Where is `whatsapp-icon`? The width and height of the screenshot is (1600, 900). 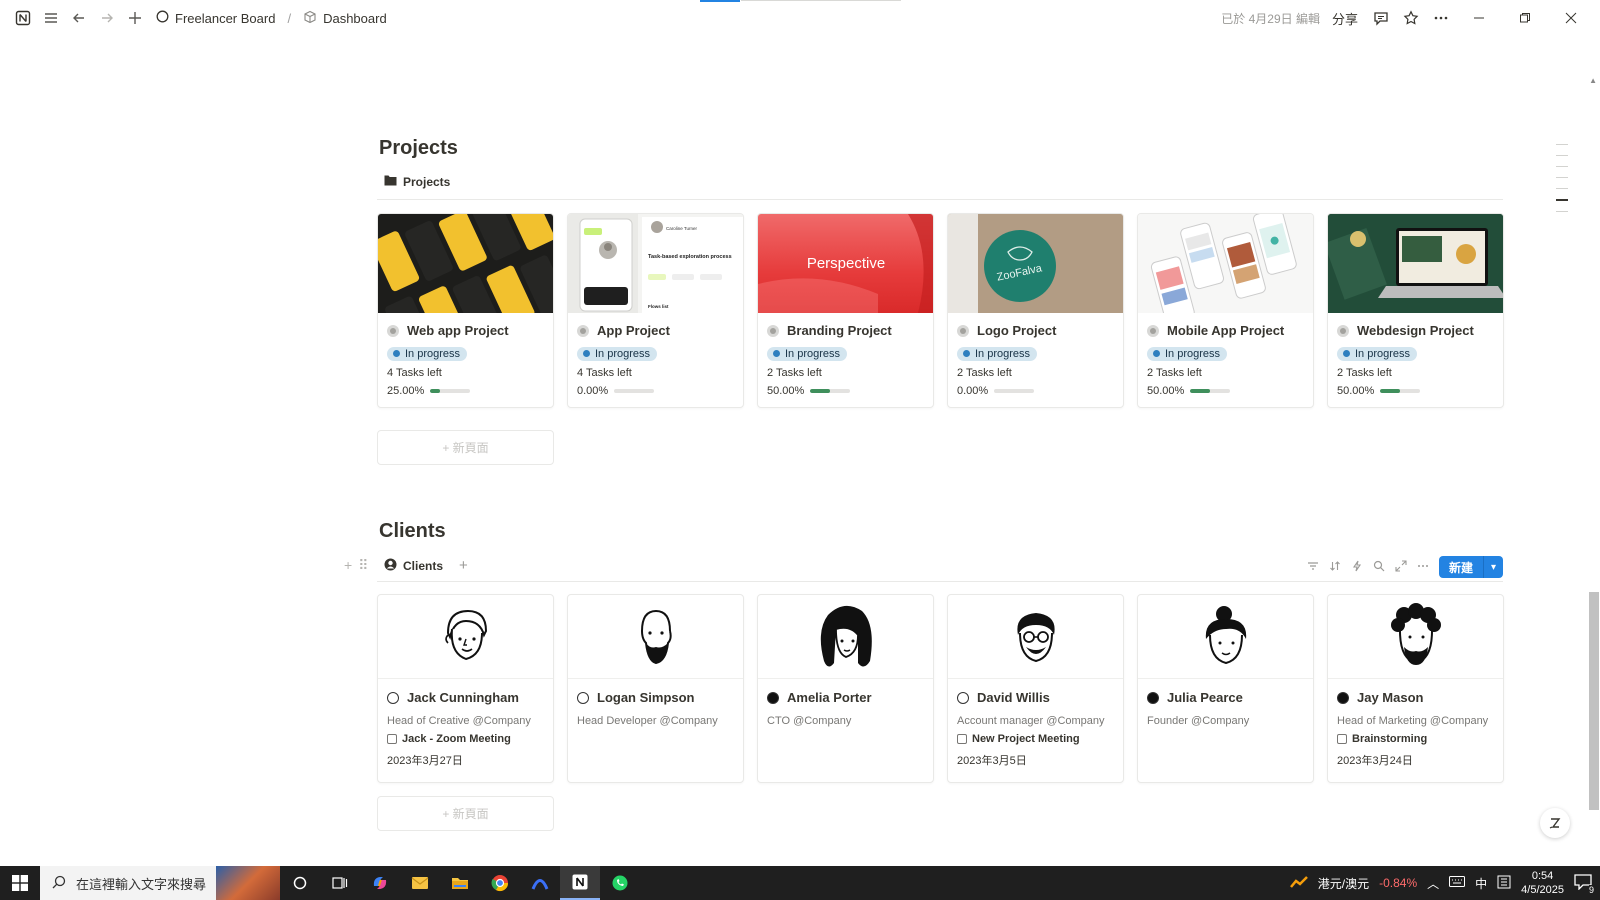 whatsapp-icon is located at coordinates (620, 883).